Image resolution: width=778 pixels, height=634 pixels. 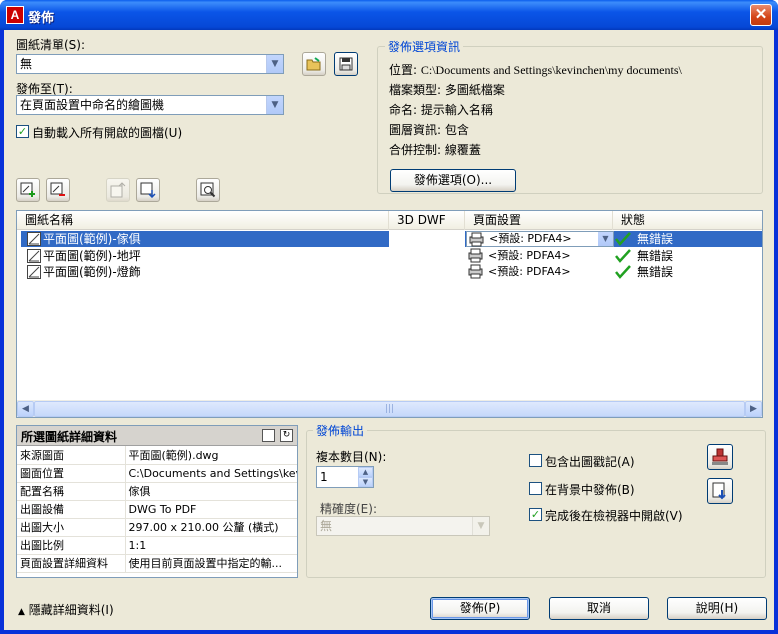 I want to click on add-sheets-button, so click(x=28, y=190).